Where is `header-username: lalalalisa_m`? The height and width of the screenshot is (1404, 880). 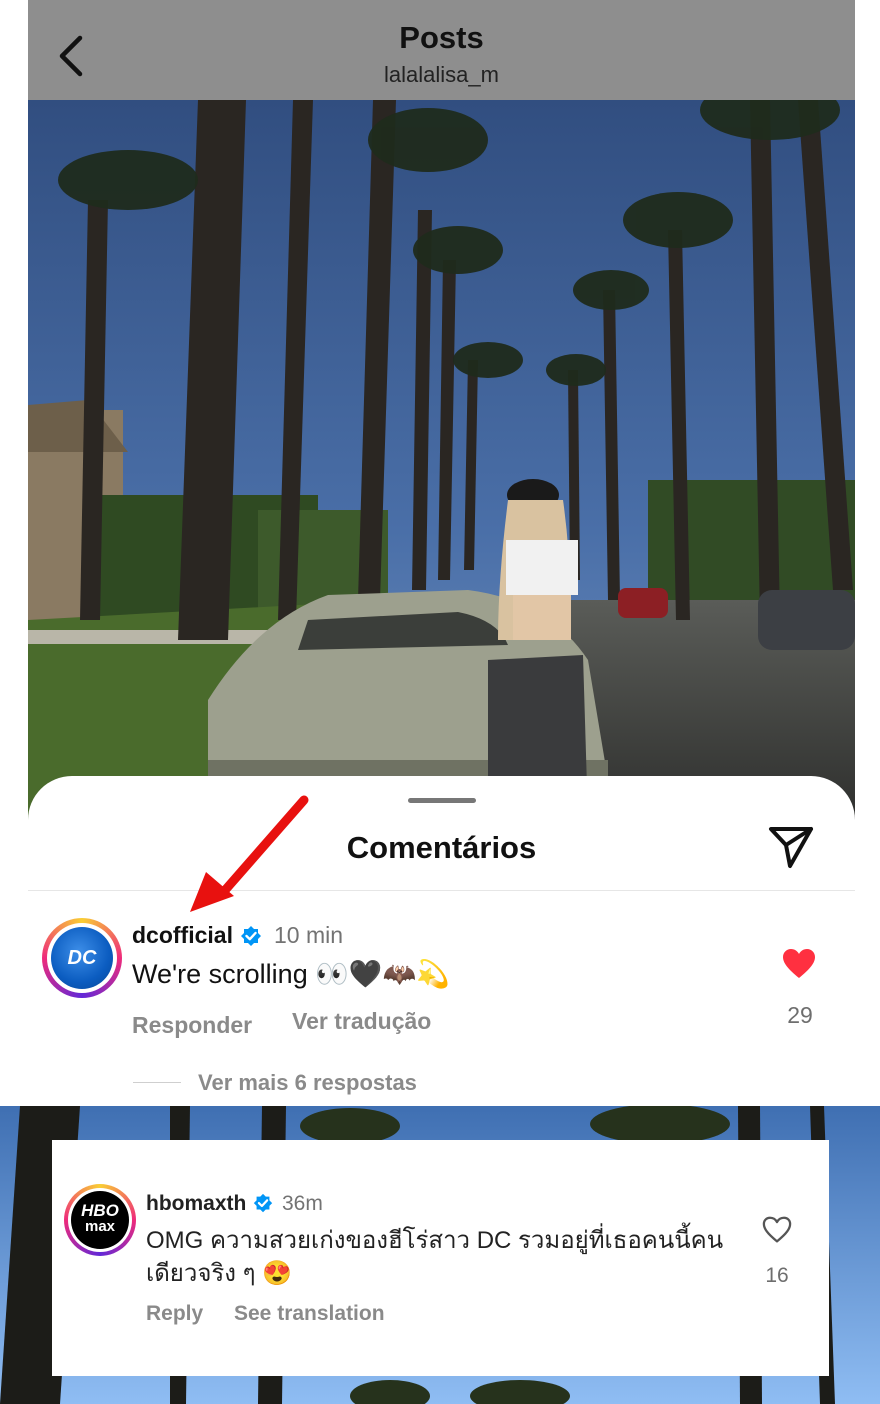 header-username: lalalalisa_m is located at coordinates (441, 75).